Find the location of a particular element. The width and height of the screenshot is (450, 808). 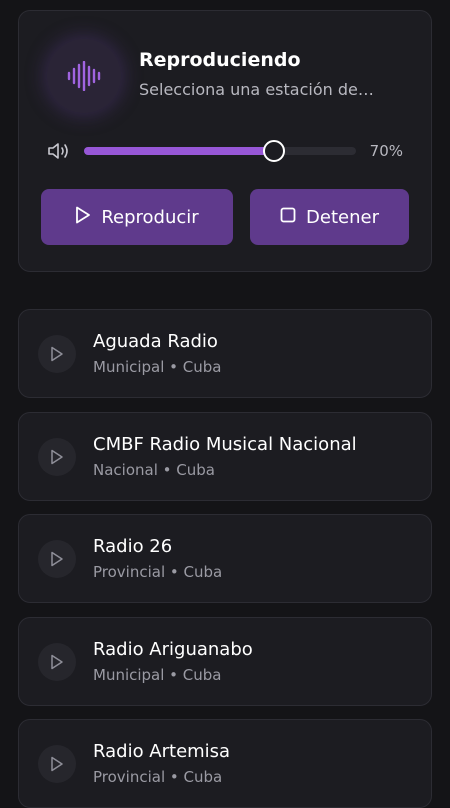

volume-slider-fill is located at coordinates (179, 151).